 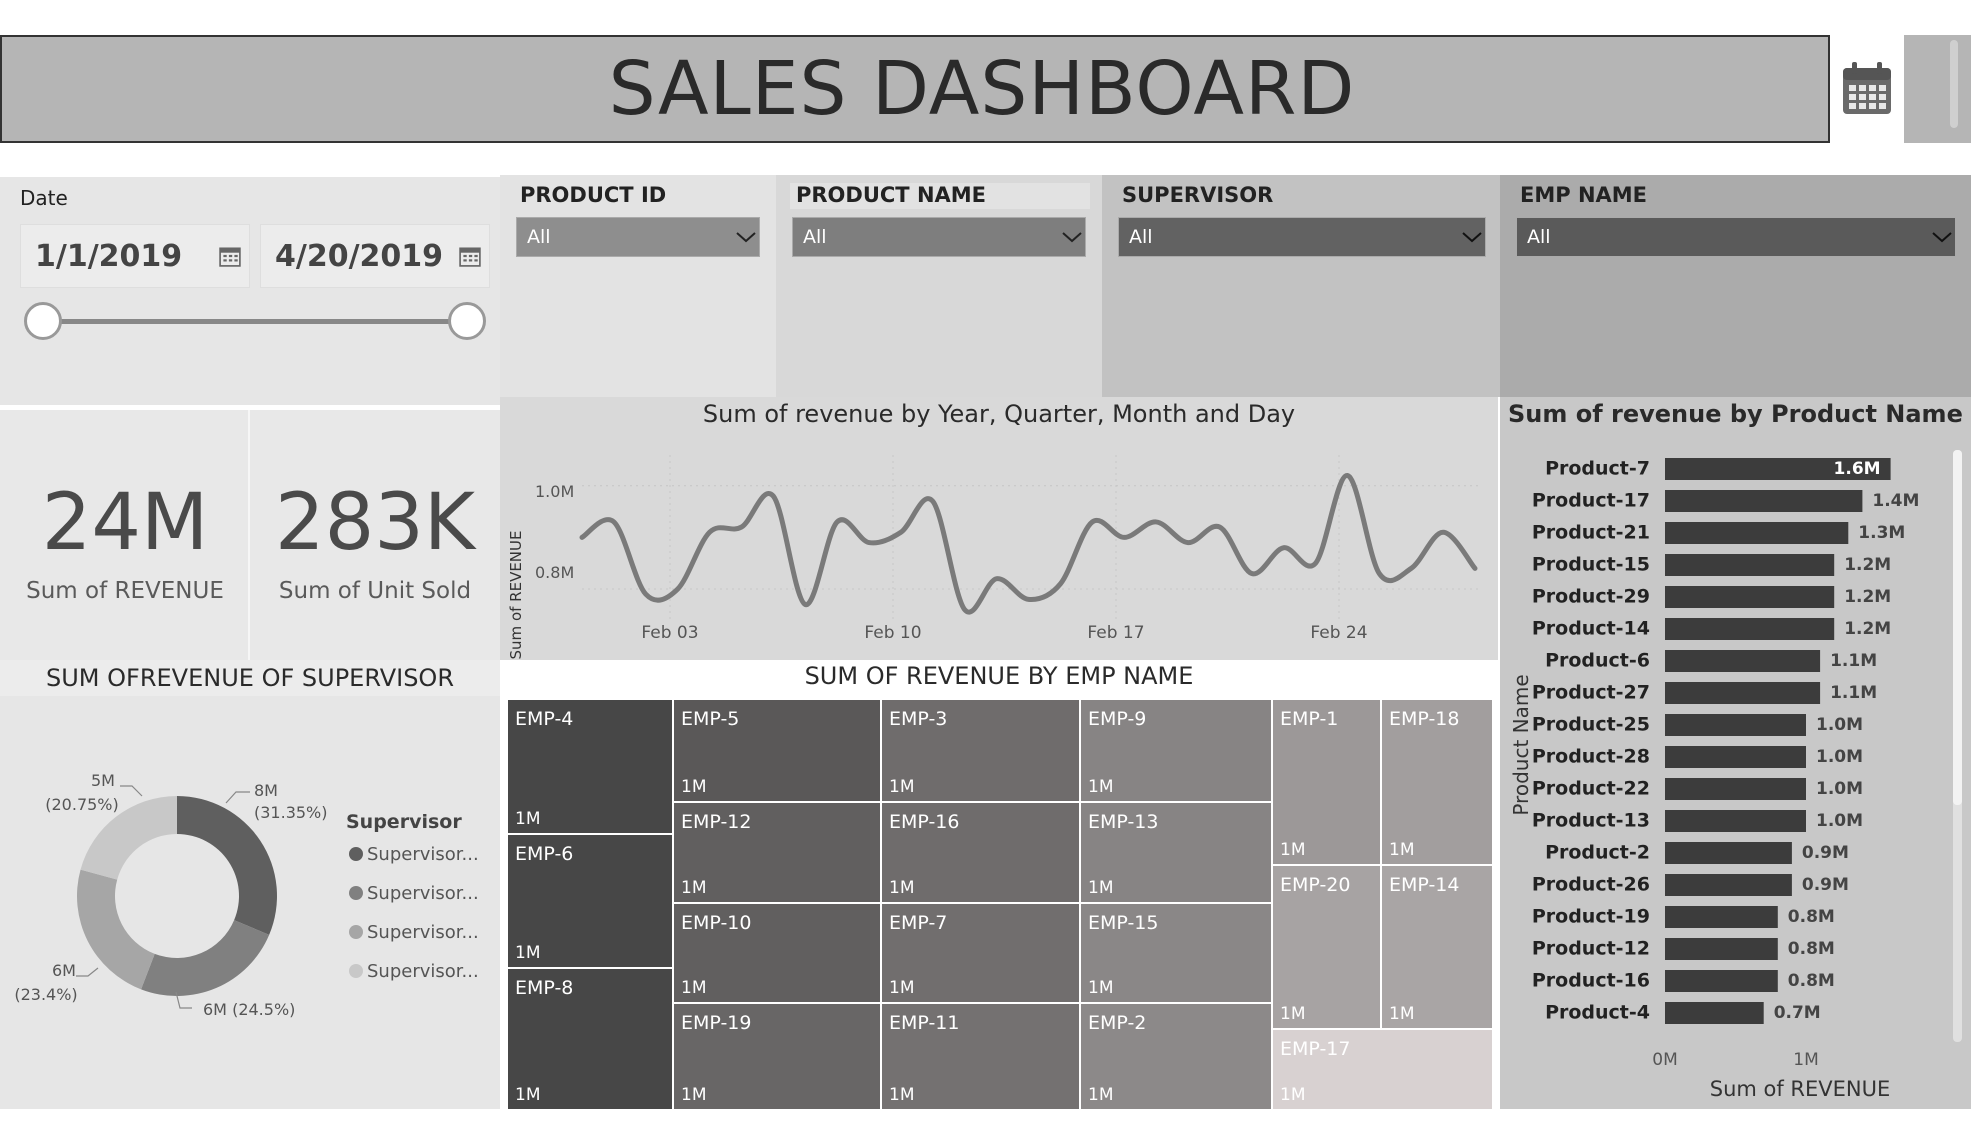 I want to click on treemap-cell: EMP-19 1M, so click(x=777, y=1056).